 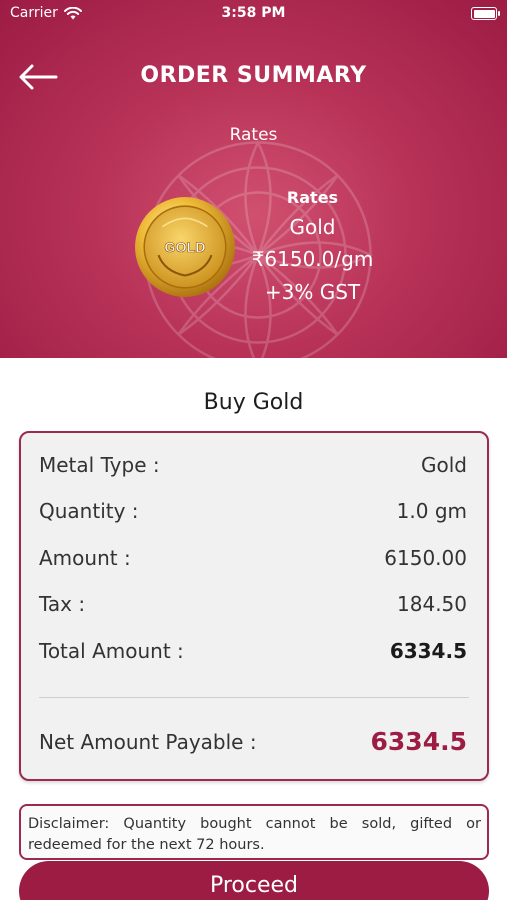 What do you see at coordinates (444, 465) in the screenshot?
I see `row-value: Gold` at bounding box center [444, 465].